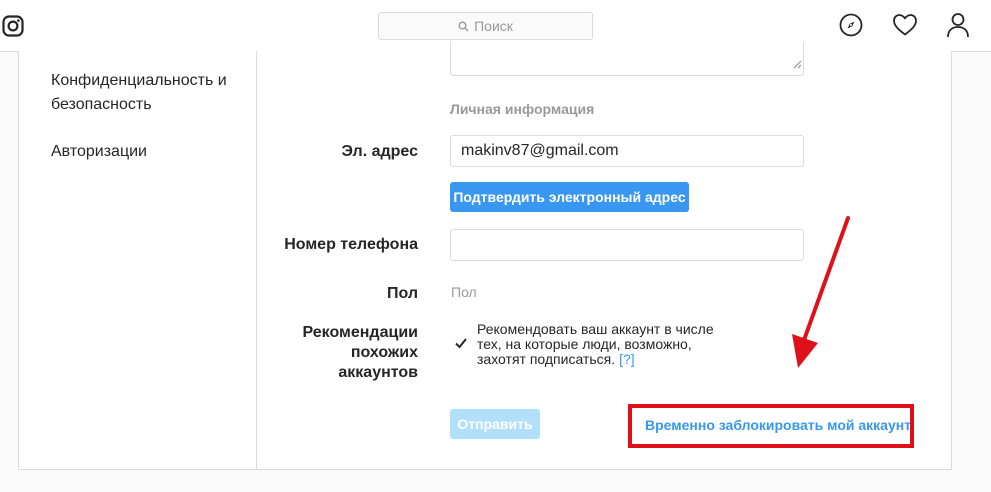  Describe the element at coordinates (627, 245) in the screenshot. I see `phone-field` at that location.